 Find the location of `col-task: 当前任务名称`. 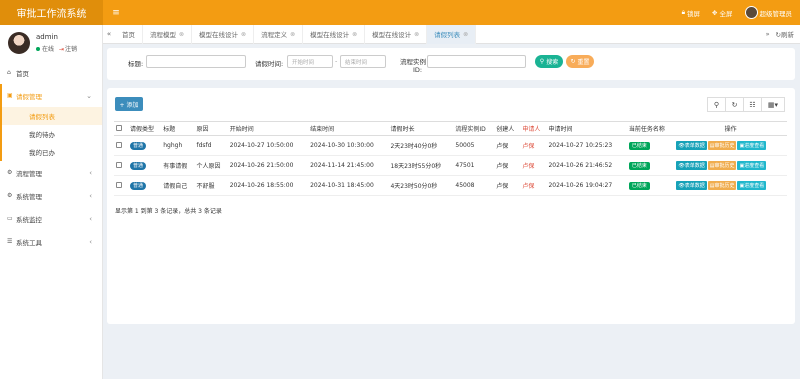

col-task: 当前任务名称 is located at coordinates (650, 128).